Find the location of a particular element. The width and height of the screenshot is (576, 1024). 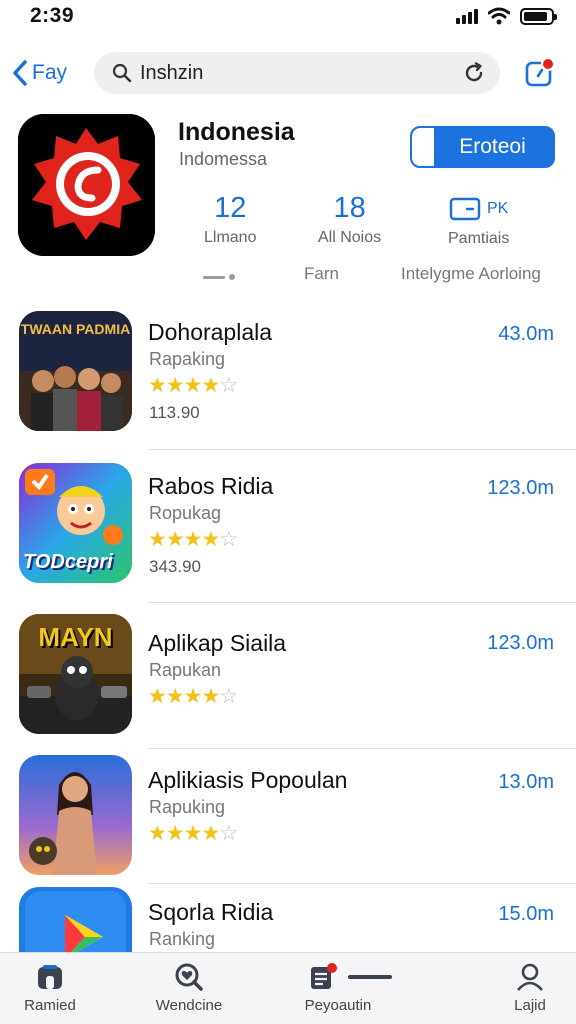

stat-category: PK Pamtiais is located at coordinates (478, 220).